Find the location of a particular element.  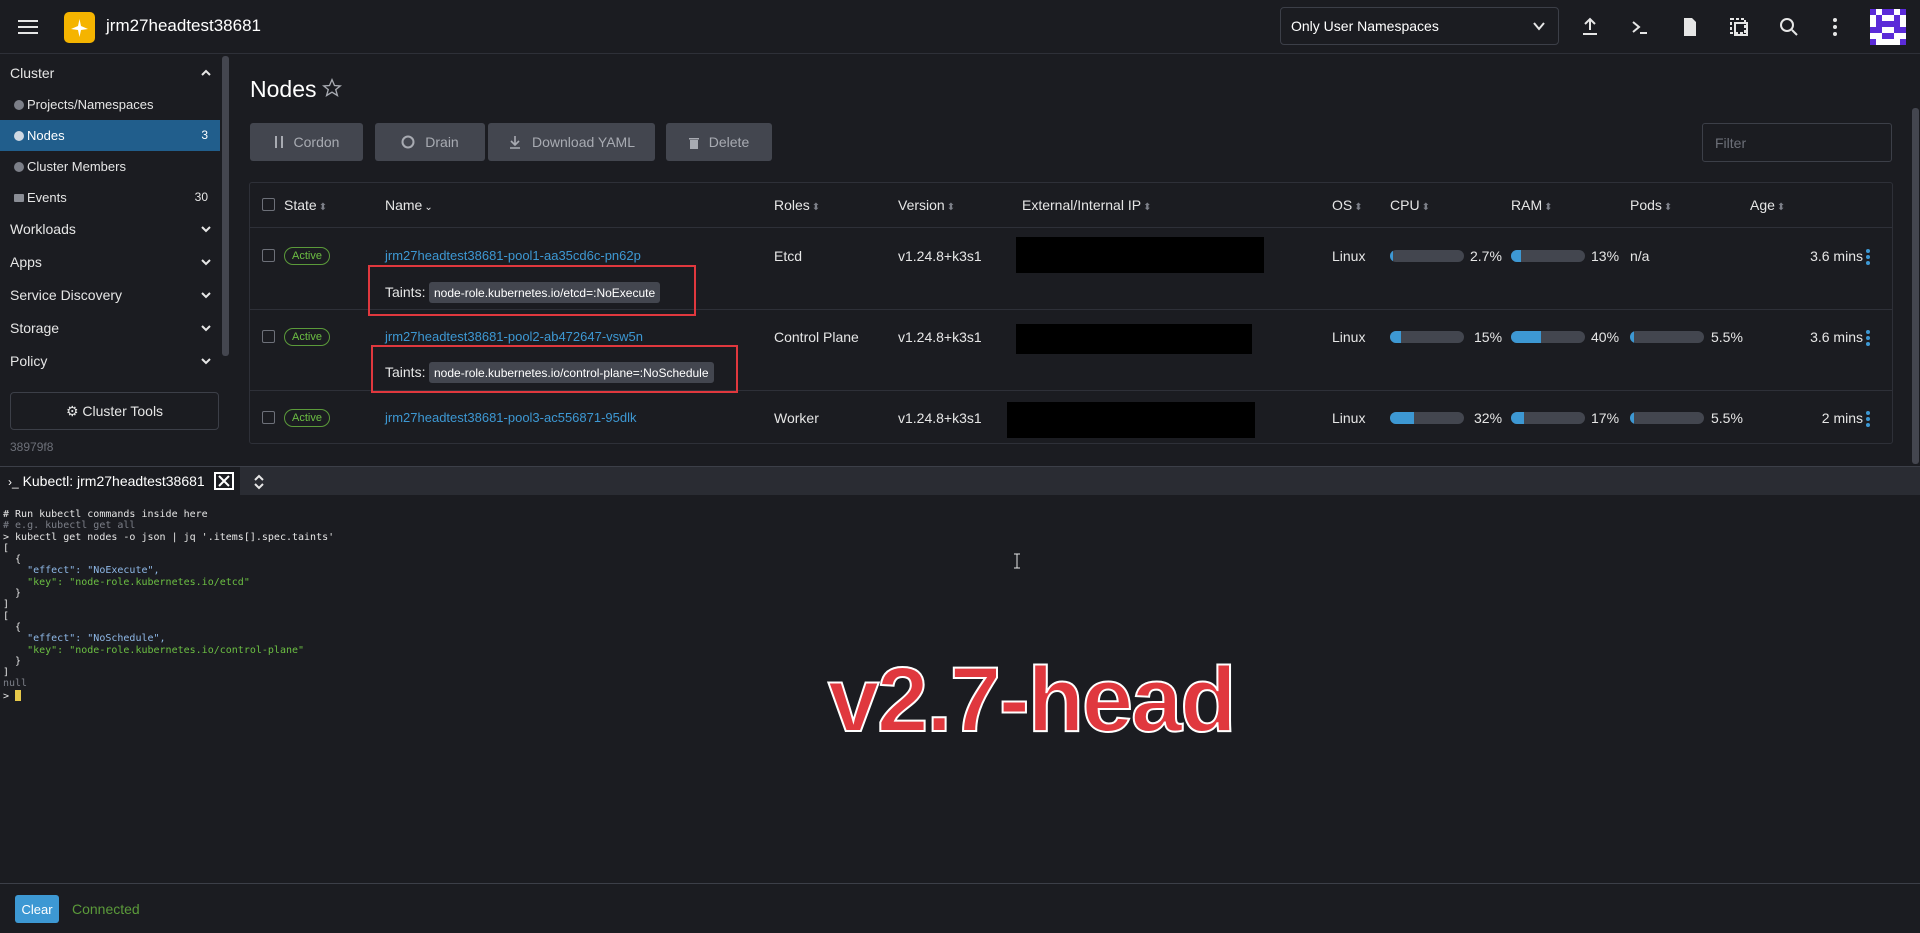

sidebar-scrollbar is located at coordinates (225, 206).